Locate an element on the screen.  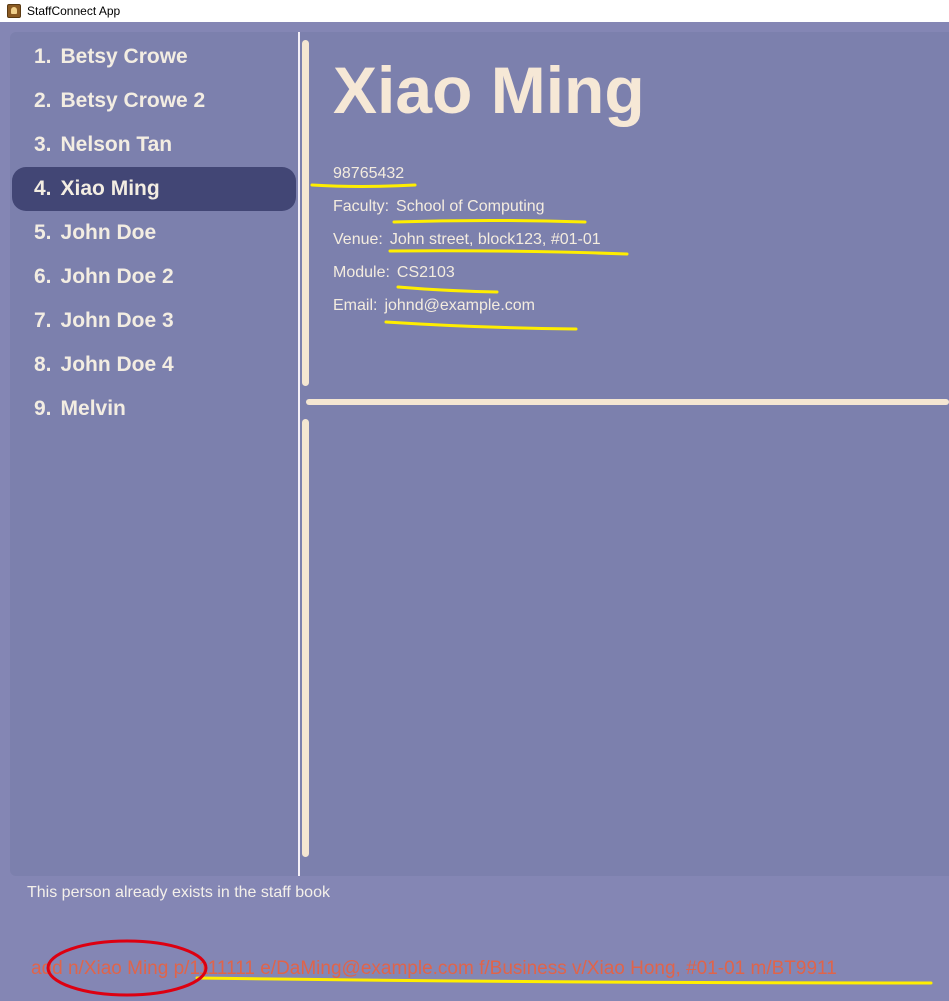
module-value: CS2103 is located at coordinates (425, 272).